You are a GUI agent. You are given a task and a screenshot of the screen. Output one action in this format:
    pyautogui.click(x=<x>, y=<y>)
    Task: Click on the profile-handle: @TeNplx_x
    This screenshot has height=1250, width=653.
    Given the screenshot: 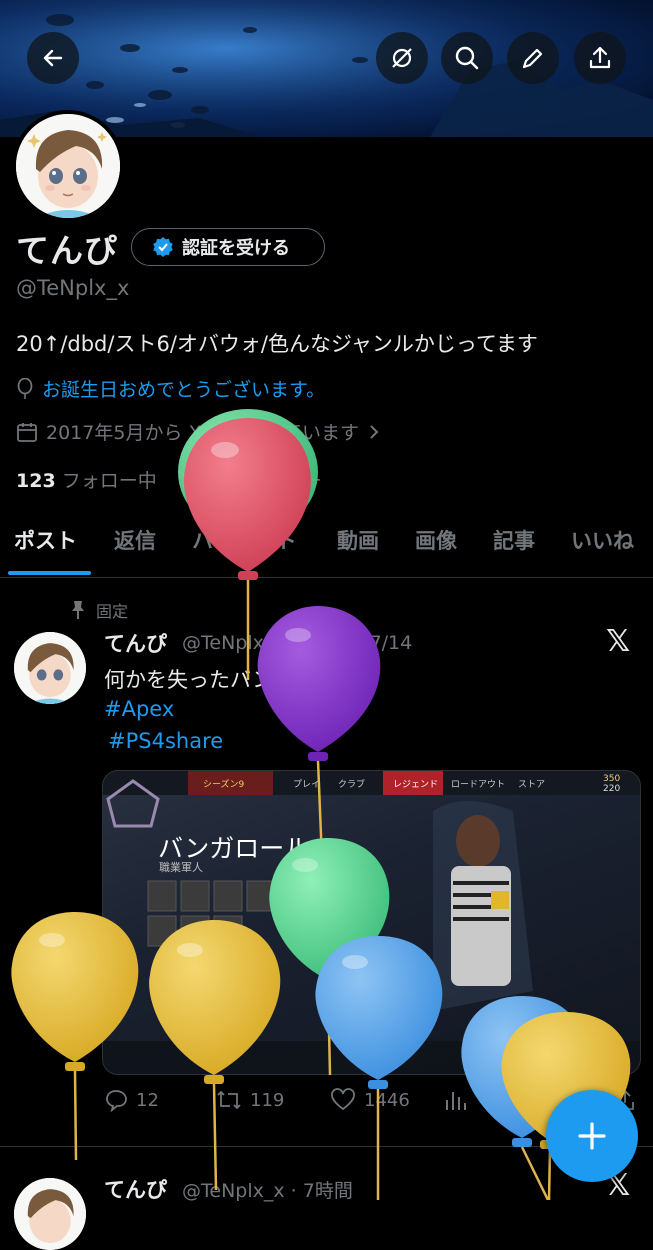 What is the action you would take?
    pyautogui.click(x=73, y=288)
    